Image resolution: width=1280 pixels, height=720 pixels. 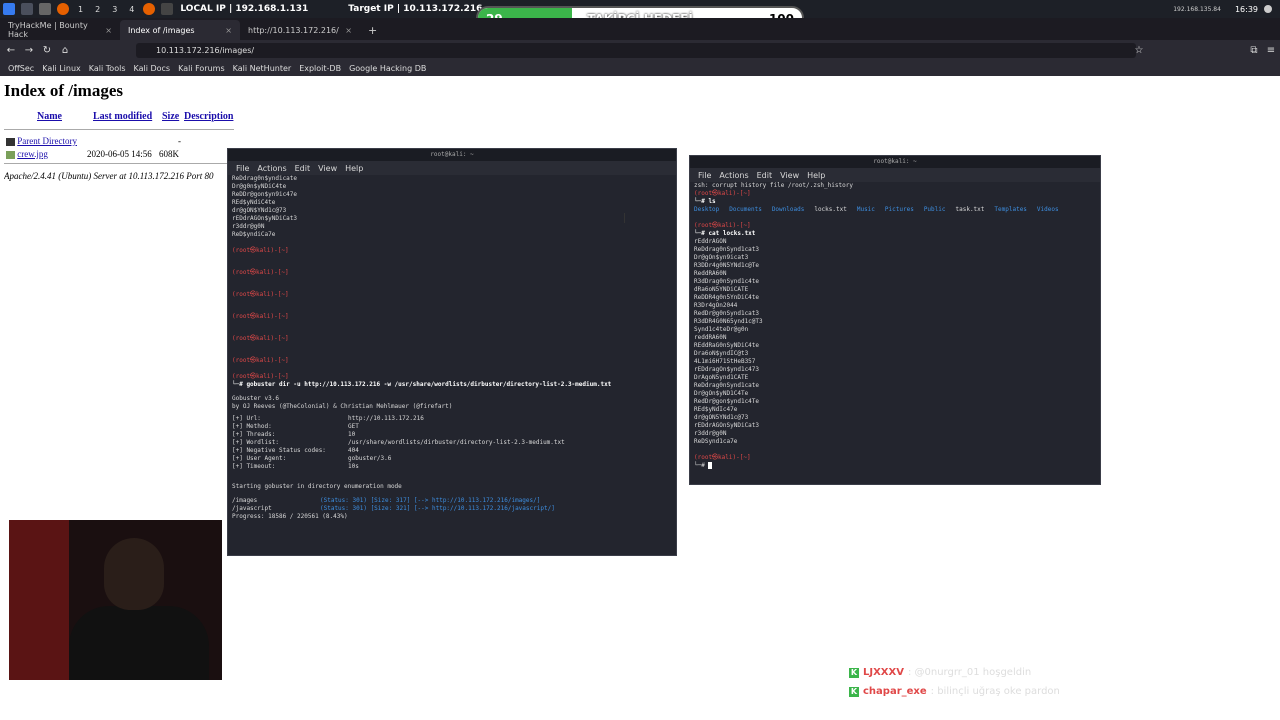 What do you see at coordinates (716, 409) in the screenshot?
I see `wordlist-line: REd$yNdIc47e` at bounding box center [716, 409].